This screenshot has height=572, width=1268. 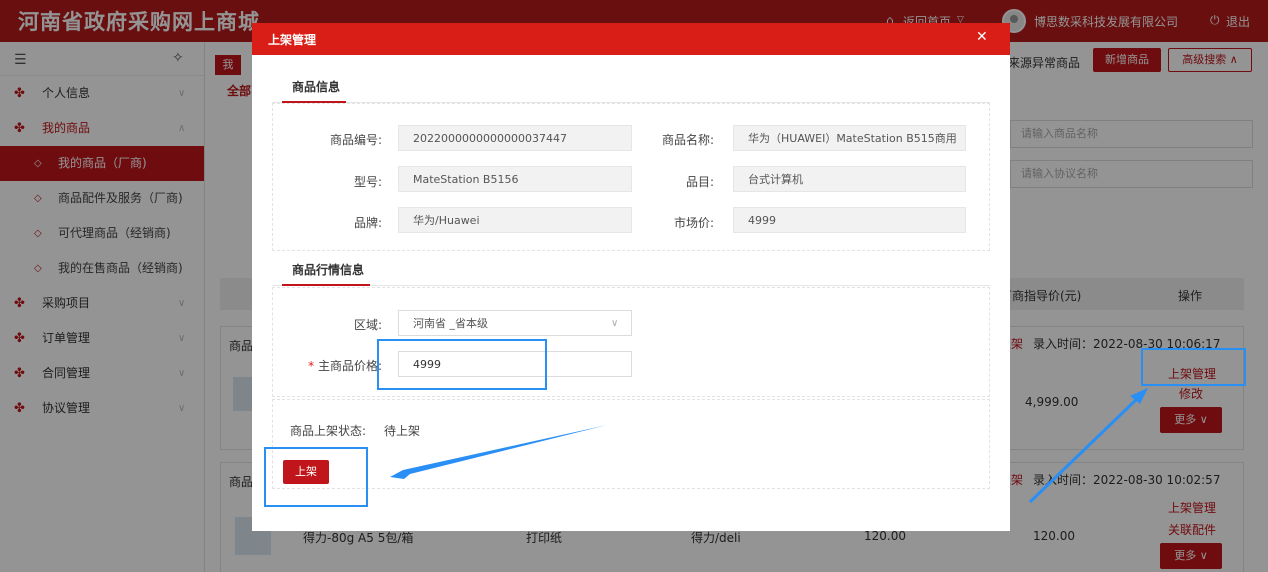 I want to click on annotation-arrow-diagonal, so click(x=1085, y=449).